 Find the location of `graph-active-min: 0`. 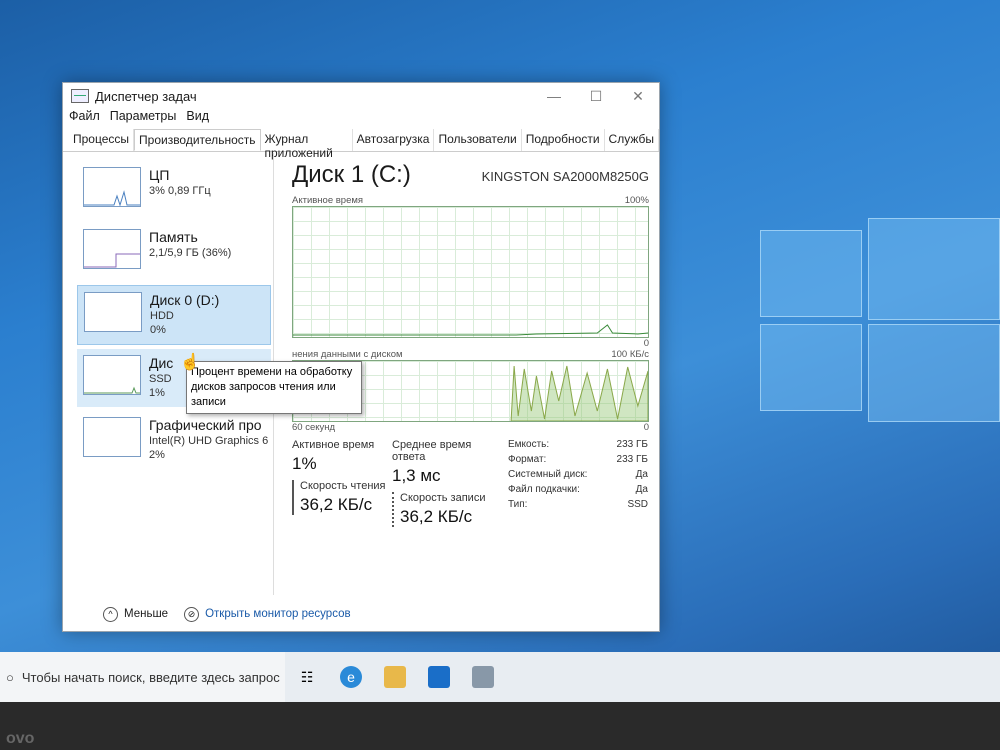

graph-active-min: 0 is located at coordinates (646, 343).